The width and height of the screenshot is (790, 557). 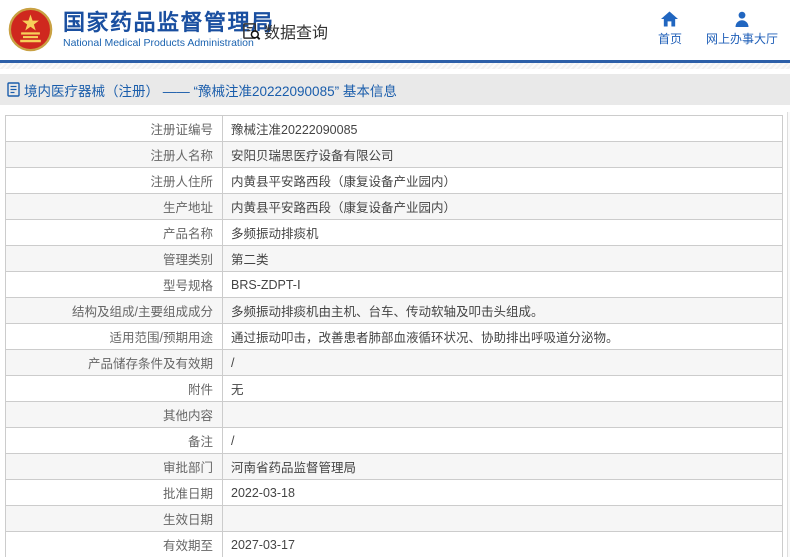 I want to click on table-row: 备注 /, so click(x=394, y=440).